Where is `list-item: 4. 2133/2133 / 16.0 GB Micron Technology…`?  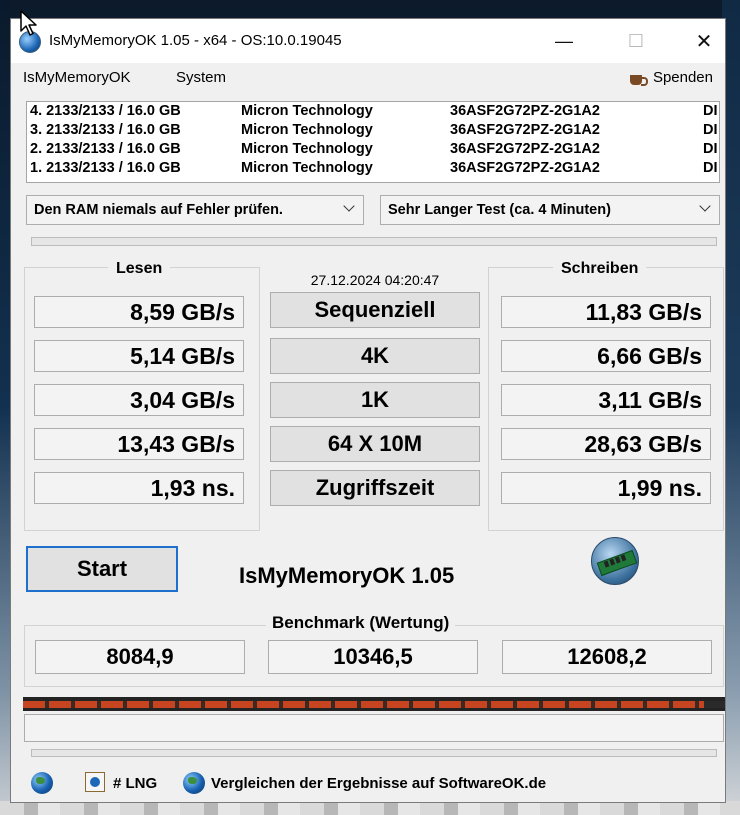
list-item: 4. 2133/2133 / 16.0 GB Micron Technology… is located at coordinates (373, 111).